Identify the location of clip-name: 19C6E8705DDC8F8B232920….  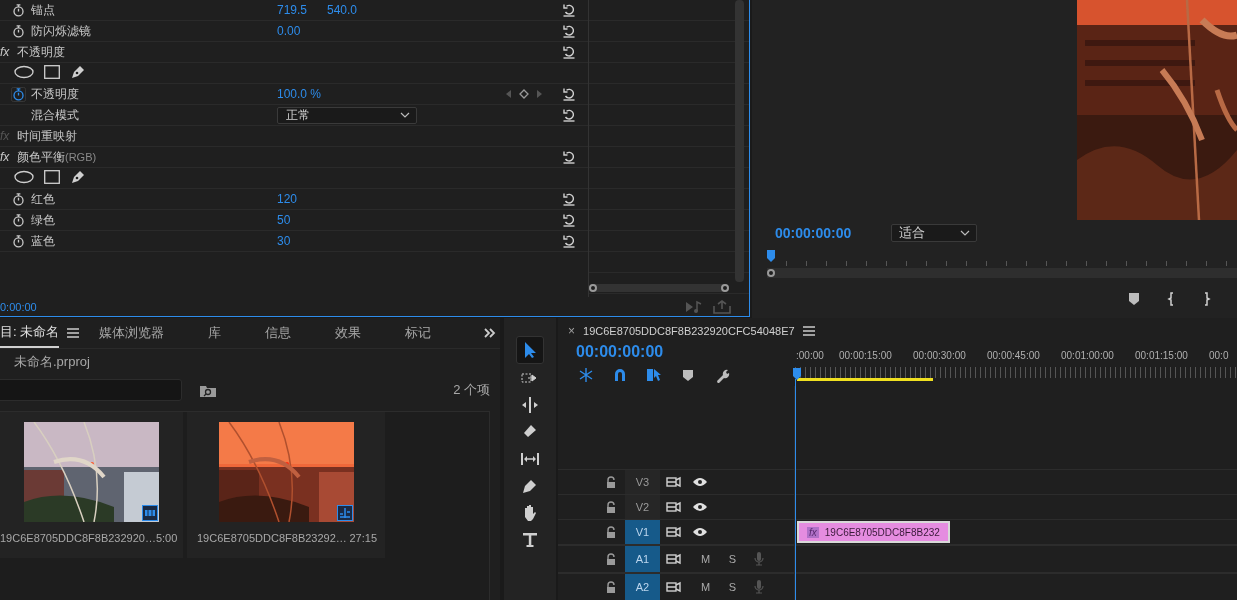
(78, 538).